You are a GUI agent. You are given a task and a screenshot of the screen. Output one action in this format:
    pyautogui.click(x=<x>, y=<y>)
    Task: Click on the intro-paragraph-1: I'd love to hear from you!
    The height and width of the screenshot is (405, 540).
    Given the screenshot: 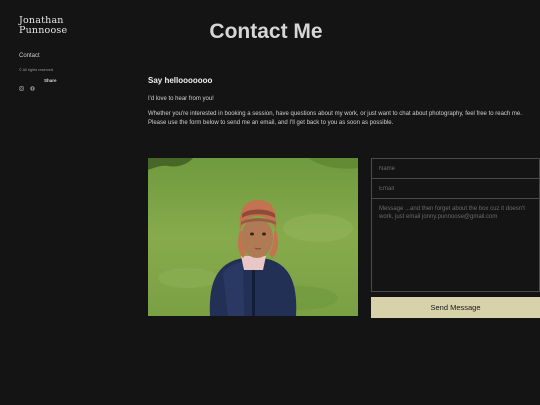 What is the action you would take?
    pyautogui.click(x=181, y=99)
    